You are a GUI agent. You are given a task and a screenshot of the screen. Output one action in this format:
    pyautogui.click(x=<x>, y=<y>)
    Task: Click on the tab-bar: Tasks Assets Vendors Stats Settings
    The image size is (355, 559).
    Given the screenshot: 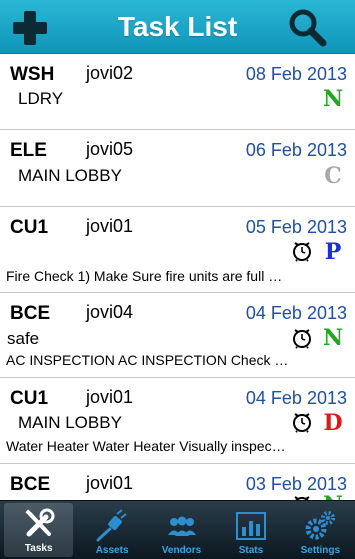 What is the action you would take?
    pyautogui.click(x=177, y=529)
    